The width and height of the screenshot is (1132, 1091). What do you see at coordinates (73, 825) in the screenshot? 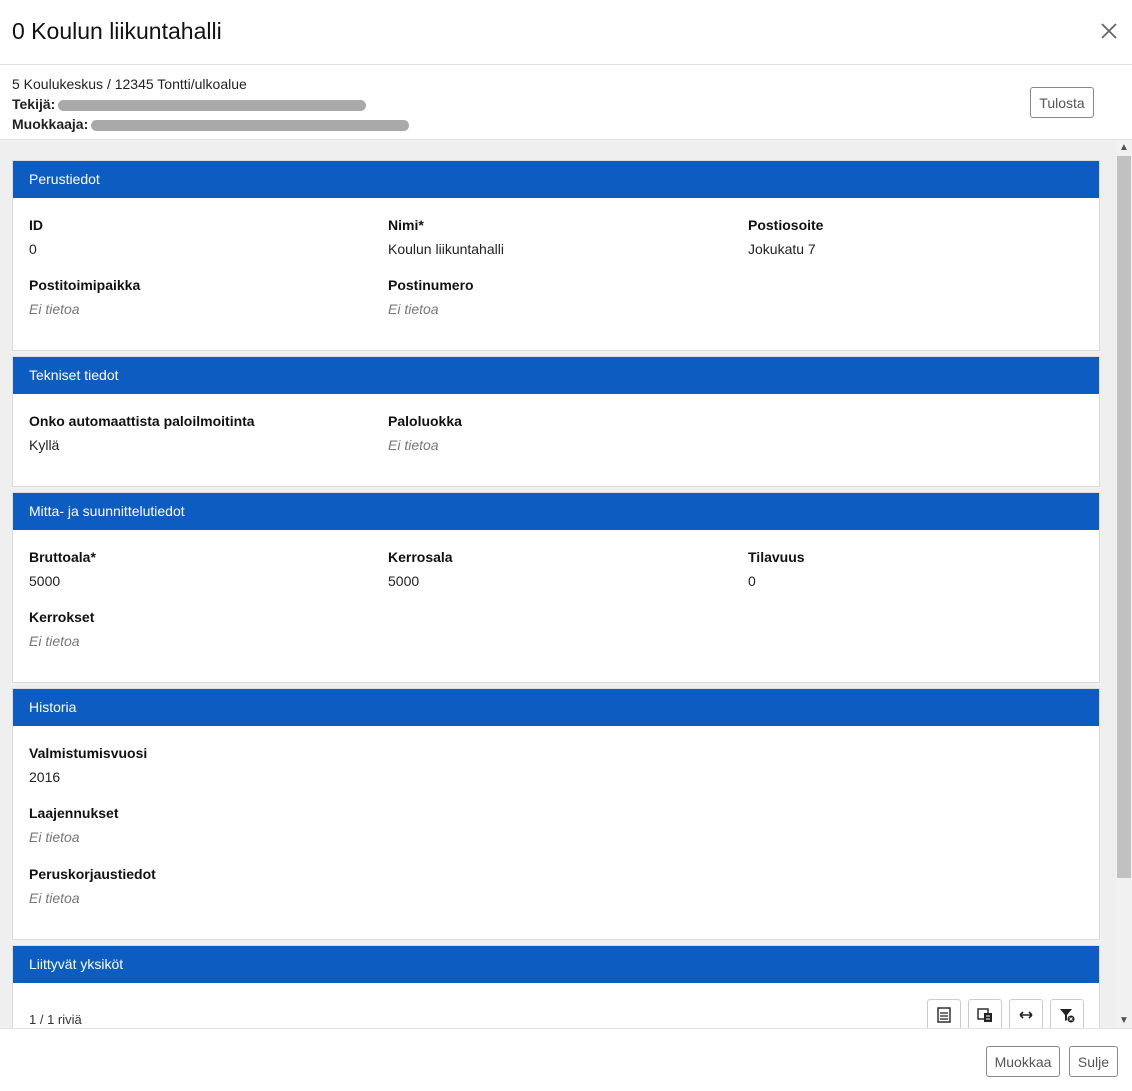
I see `field-laajennukset: Laajennukset Ei tietoa` at bounding box center [73, 825].